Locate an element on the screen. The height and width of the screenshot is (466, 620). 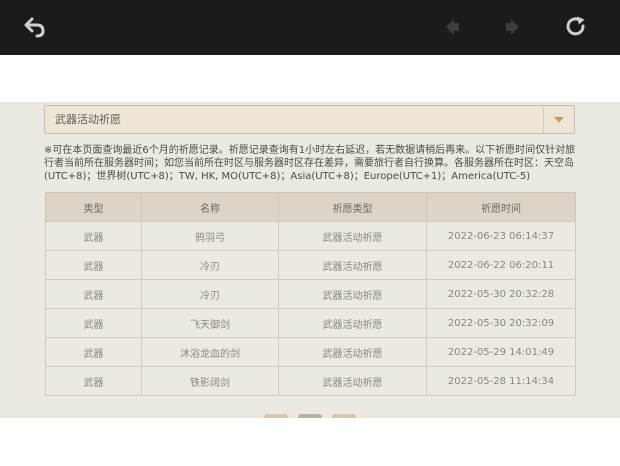
cell-time: 2022-06-22 06:20:11 is located at coordinates (501, 265).